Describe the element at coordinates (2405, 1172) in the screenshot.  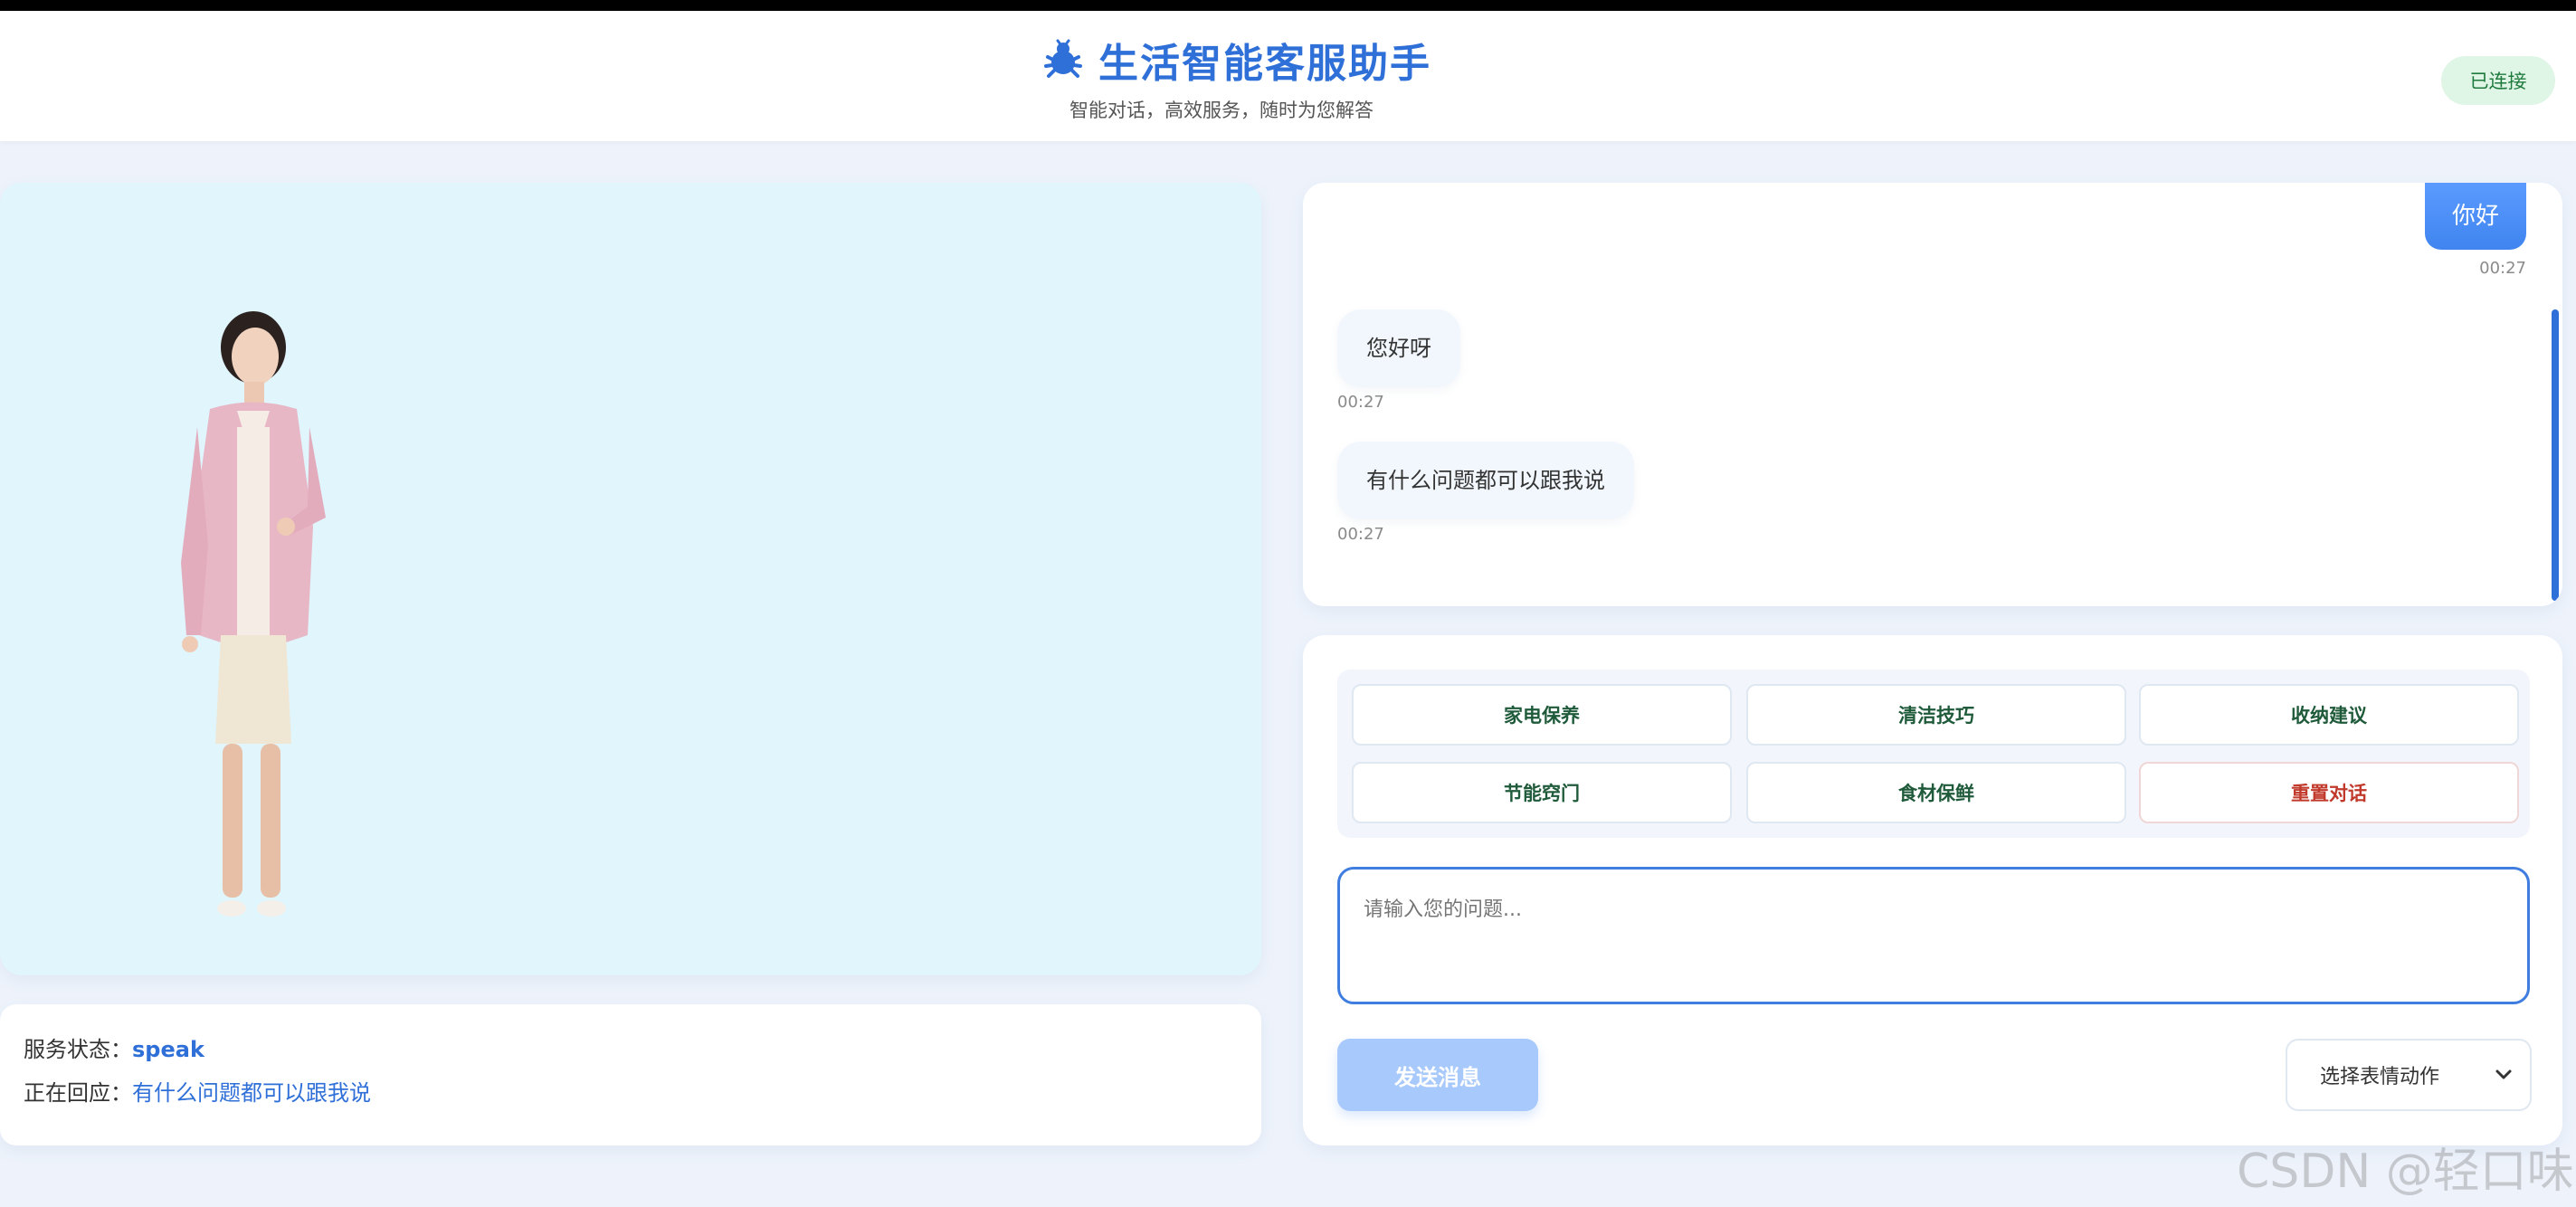
I see `watermark: CSDN @轻口味` at that location.